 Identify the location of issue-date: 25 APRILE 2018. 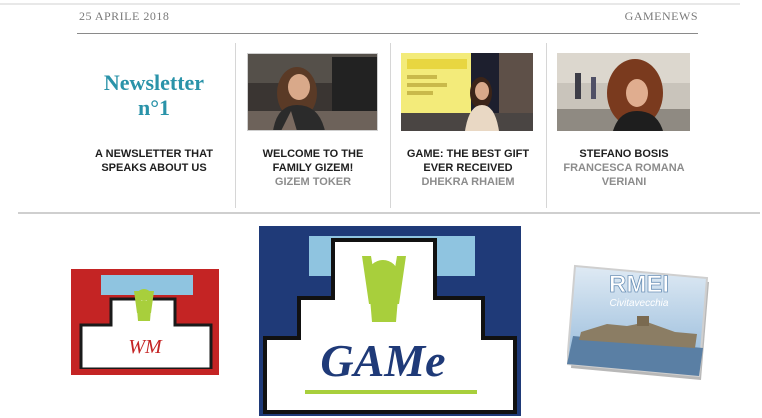
(124, 16).